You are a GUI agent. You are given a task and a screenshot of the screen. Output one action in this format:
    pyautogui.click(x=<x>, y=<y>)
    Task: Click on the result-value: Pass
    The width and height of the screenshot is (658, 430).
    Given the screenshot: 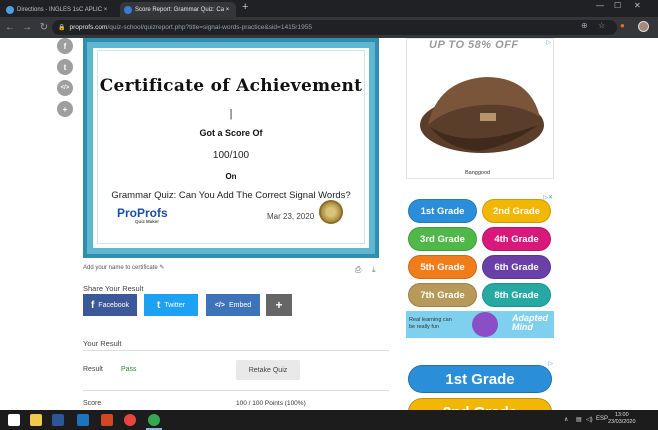 What is the action you would take?
    pyautogui.click(x=129, y=369)
    